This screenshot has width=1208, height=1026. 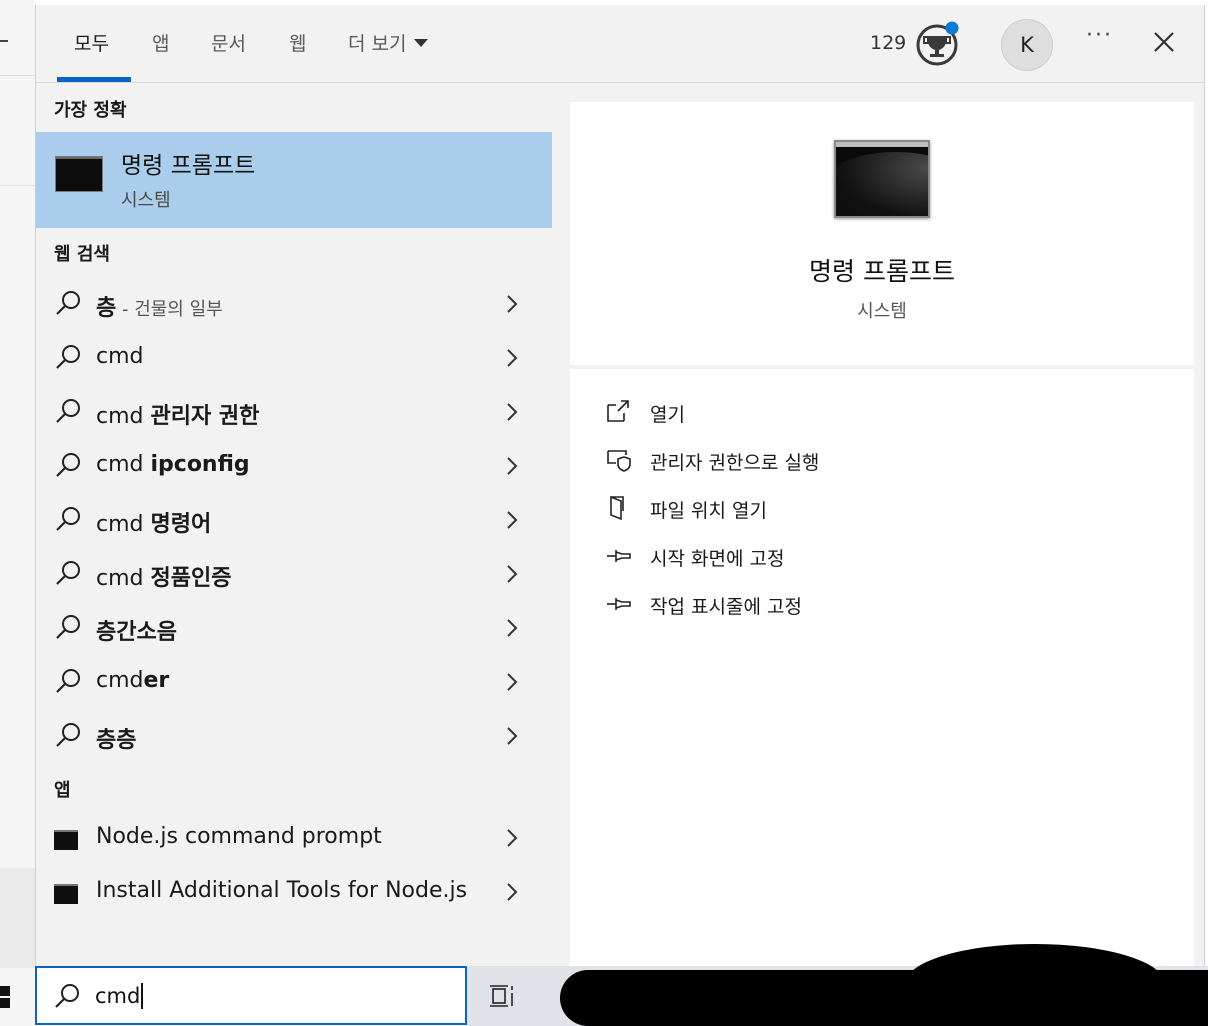 I want to click on app-result-row: Install Additional Tools for Node.js, so click(x=294, y=892).